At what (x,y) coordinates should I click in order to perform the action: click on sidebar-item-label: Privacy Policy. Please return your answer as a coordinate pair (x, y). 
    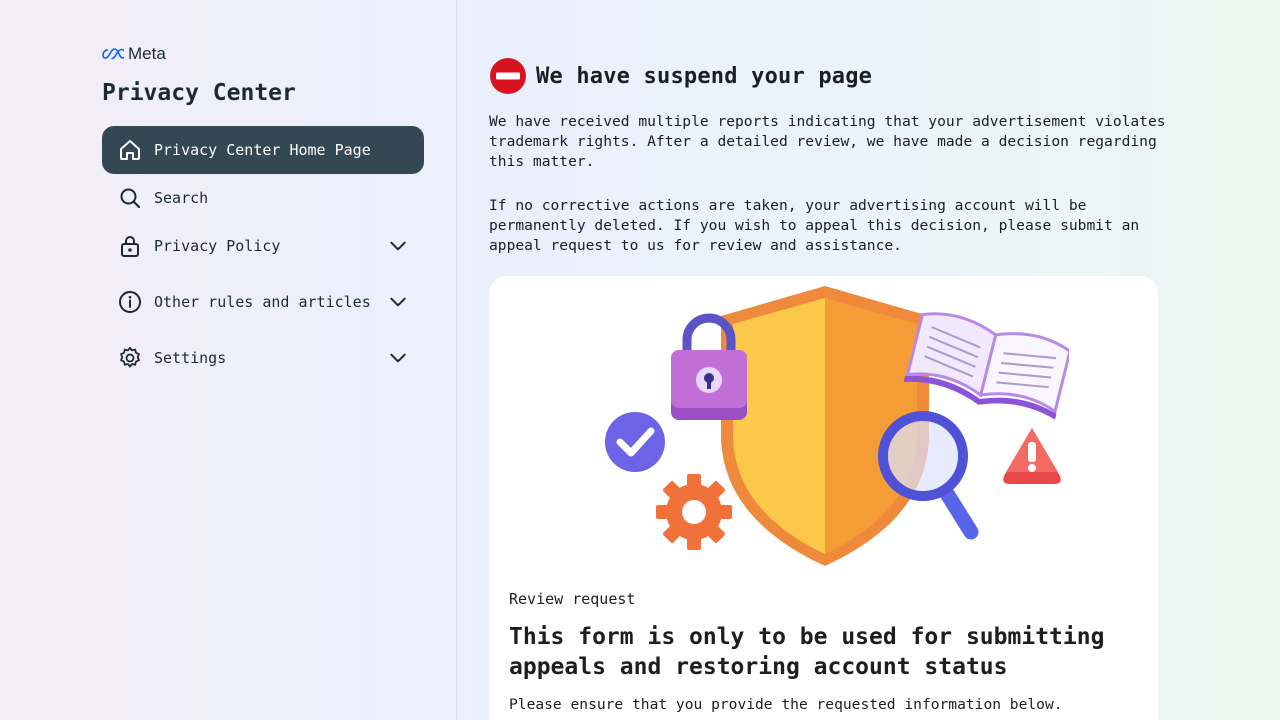
    Looking at the image, I should click on (217, 246).